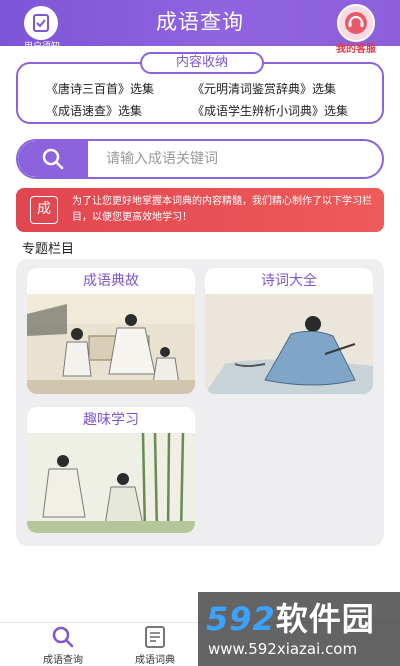  Describe the element at coordinates (356, 49) in the screenshot. I see `customer-service-label: 我的客服` at that location.